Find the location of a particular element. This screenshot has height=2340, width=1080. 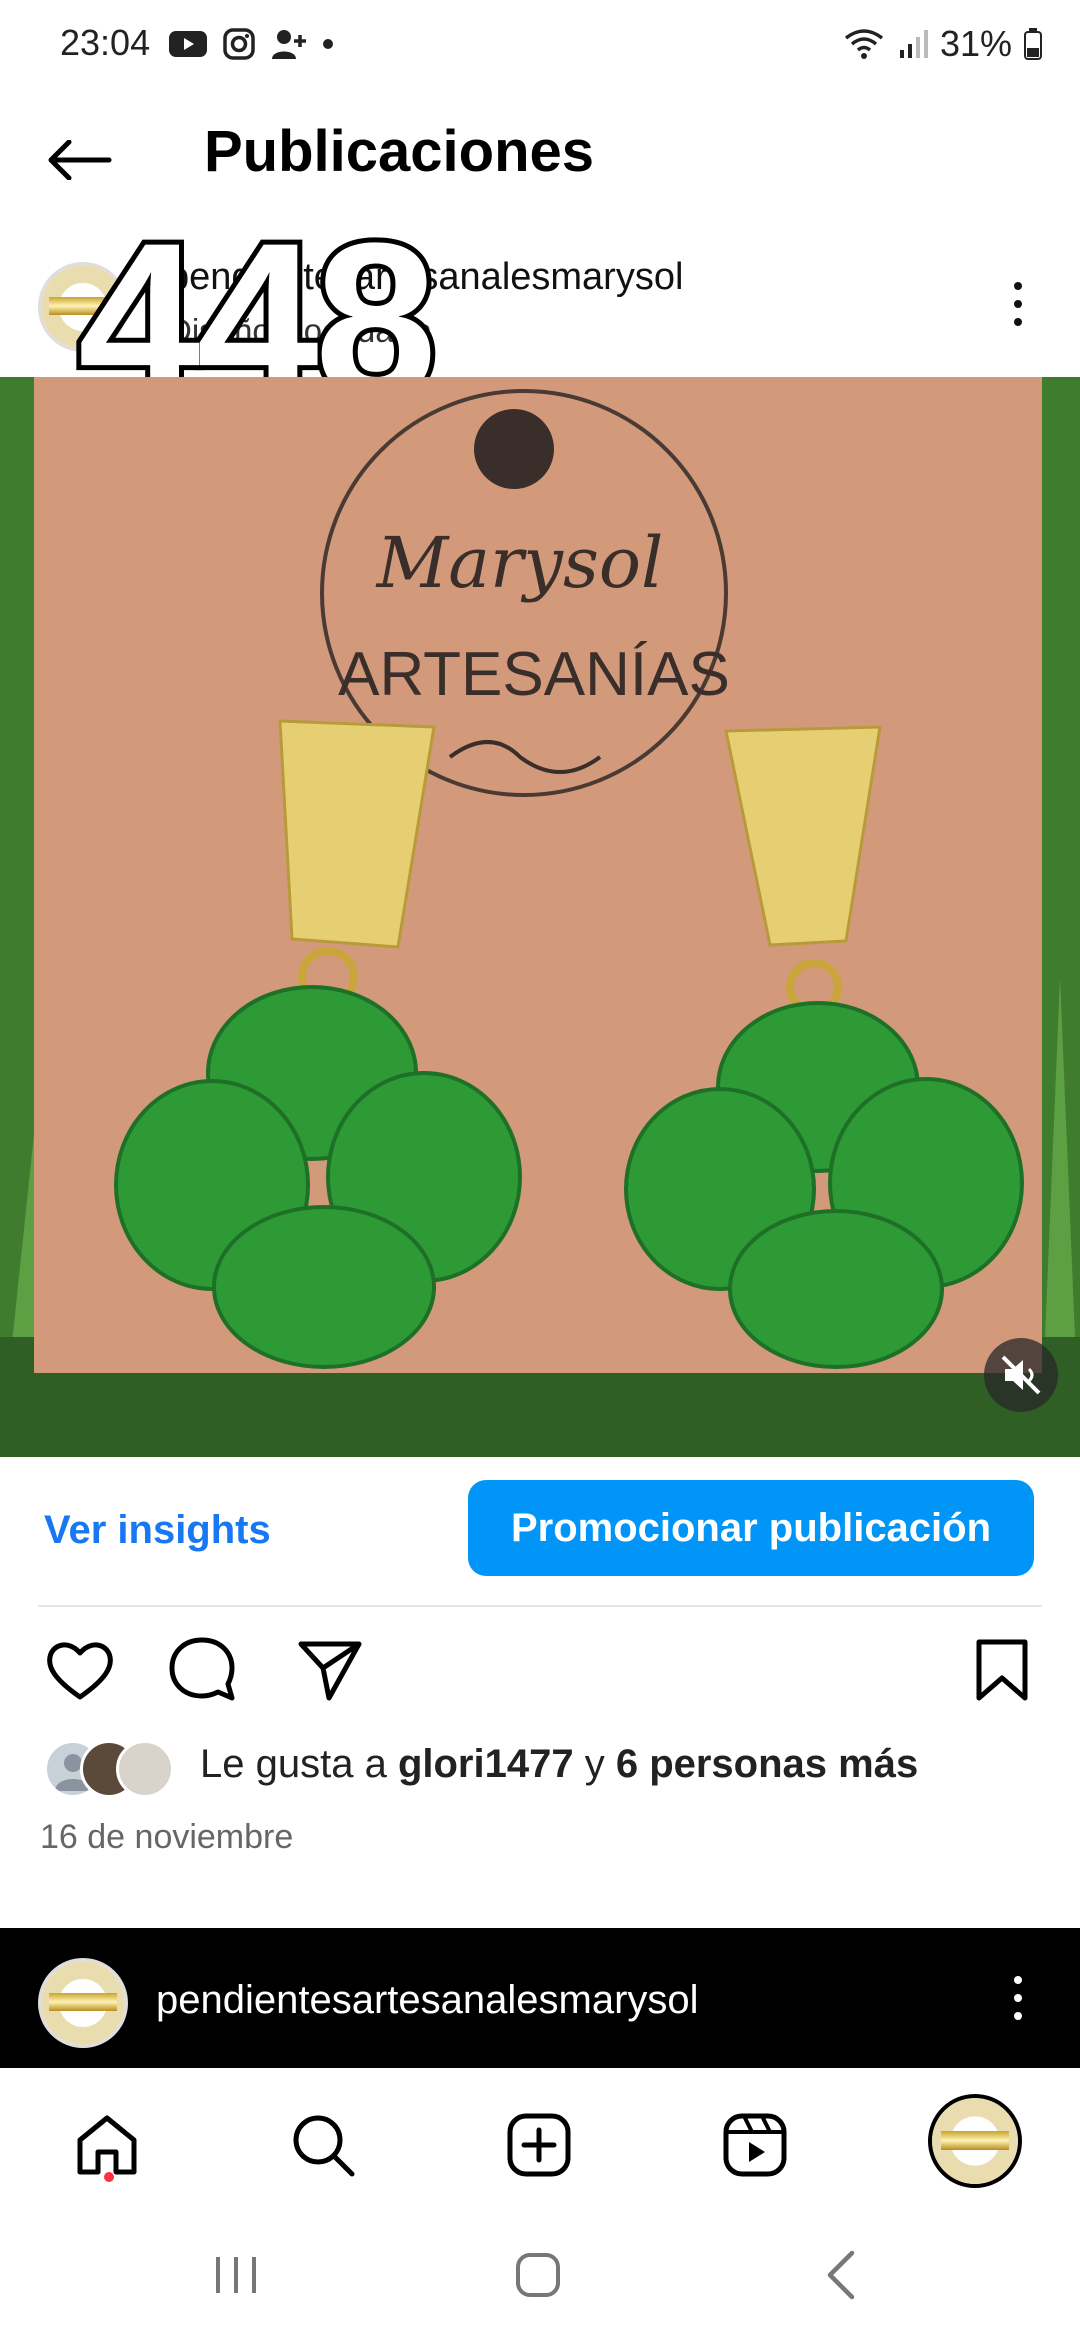

liker-username: glori1477 is located at coordinates (486, 1764).